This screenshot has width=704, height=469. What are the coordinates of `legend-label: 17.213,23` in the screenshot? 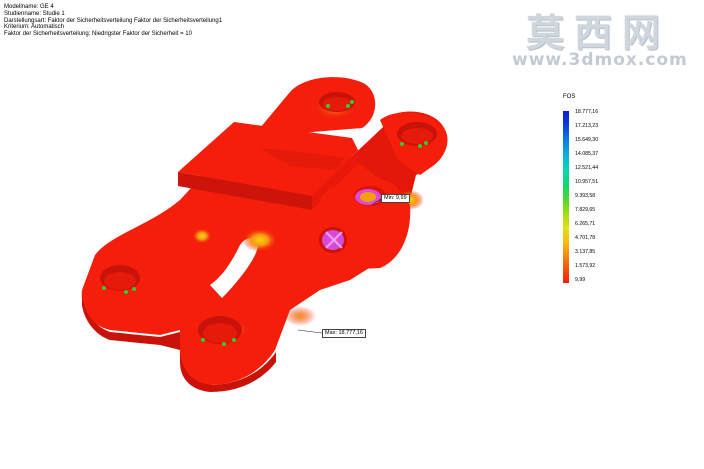 It's located at (587, 126).